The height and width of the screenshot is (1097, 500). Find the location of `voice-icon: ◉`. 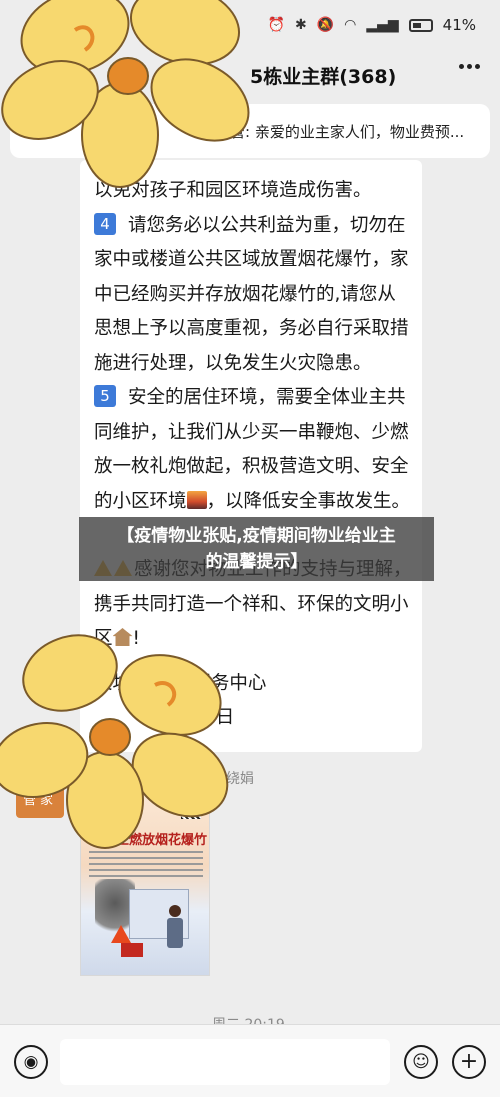

voice-icon: ◉ is located at coordinates (31, 1062).